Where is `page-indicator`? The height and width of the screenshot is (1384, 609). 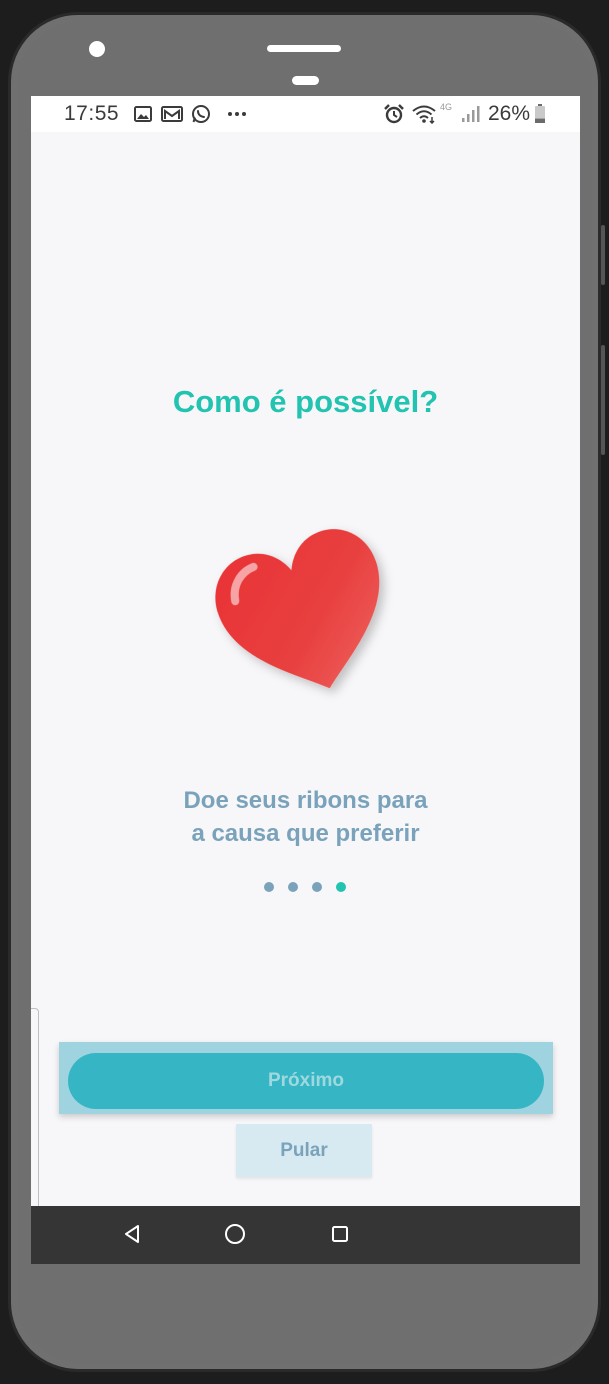
page-indicator is located at coordinates (305, 887).